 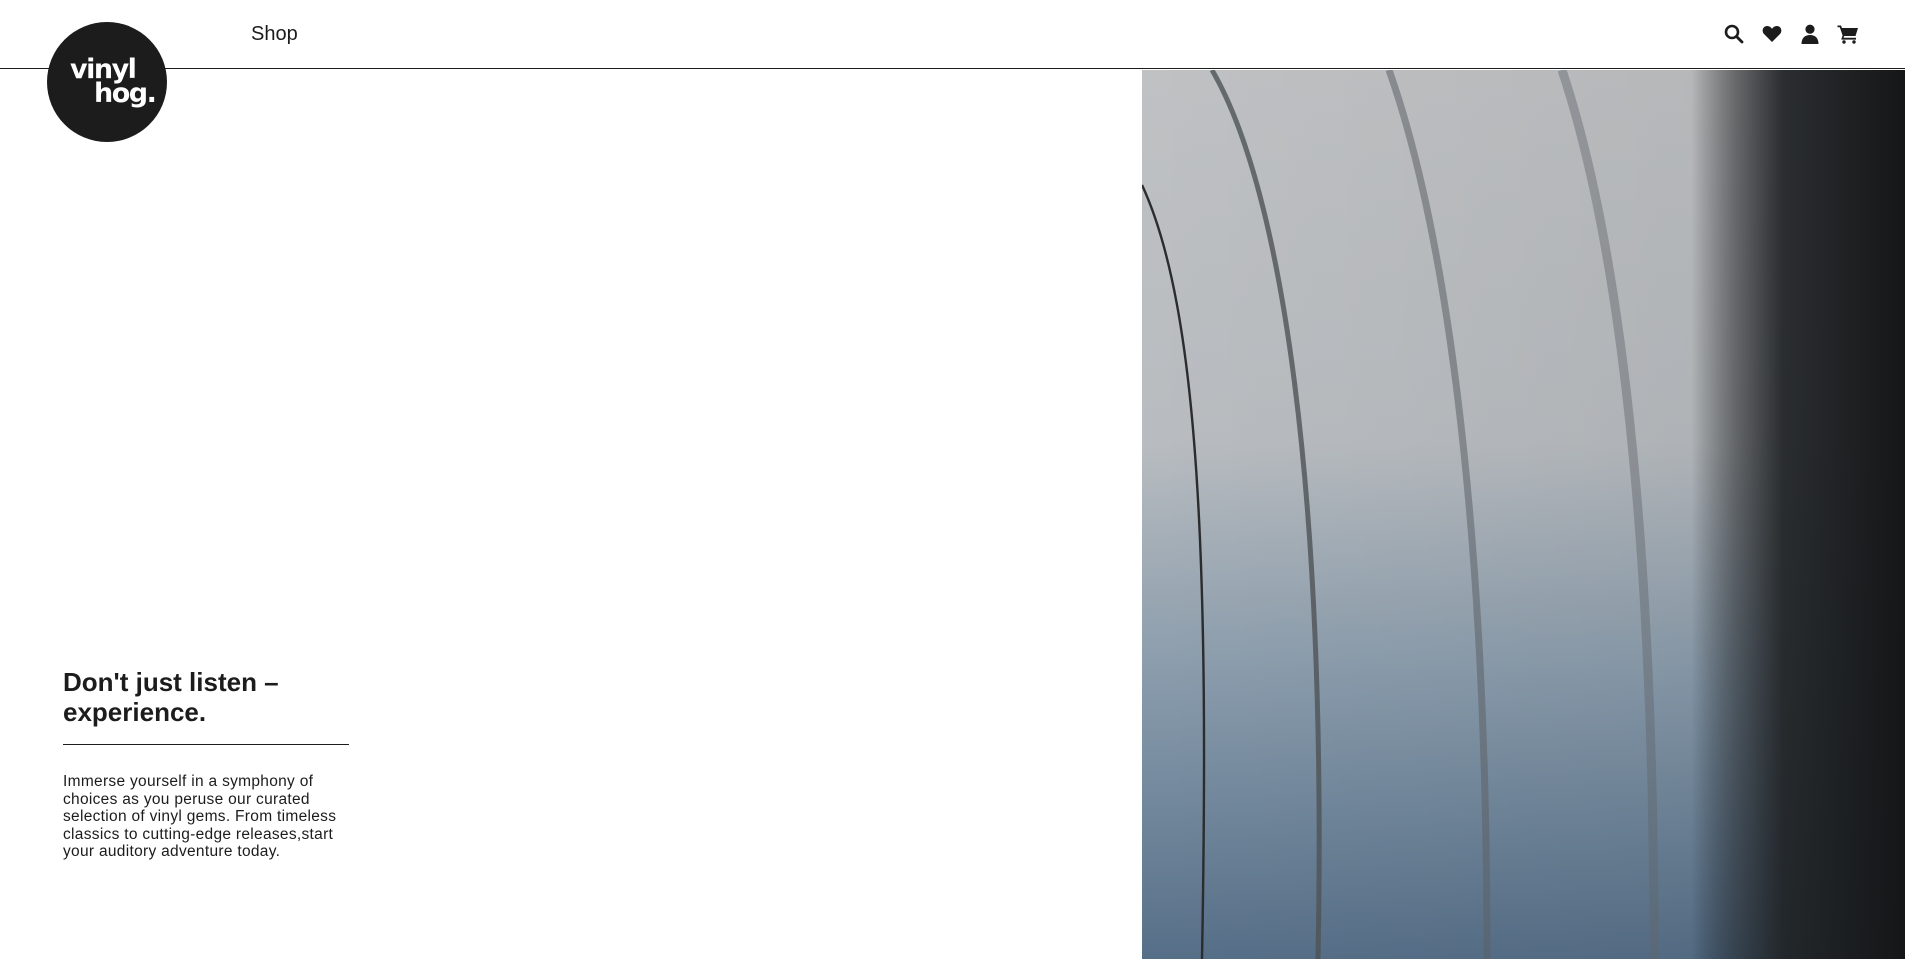 I want to click on site-header: Shop, so click(x=952, y=34).